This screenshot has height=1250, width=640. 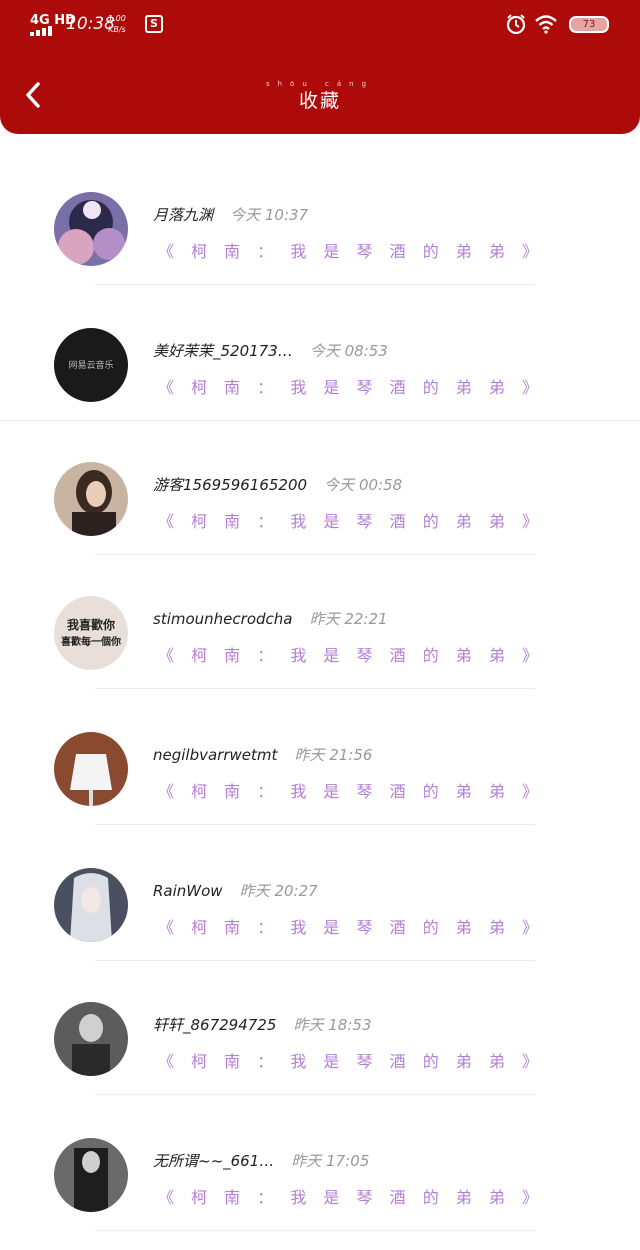 I want to click on name-line: 轩轩_867294725 昨天 18:53, so click(x=262, y=1027).